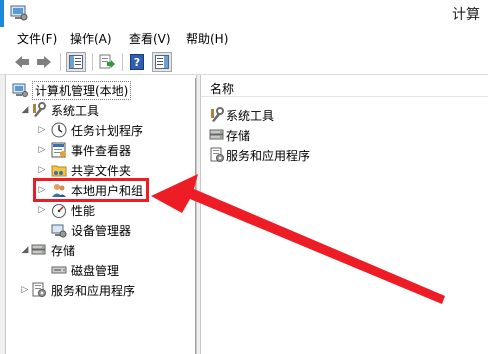 Image resolution: width=488 pixels, height=354 pixels. What do you see at coordinates (59, 210) in the screenshot?
I see `performance-gauge-icon` at bounding box center [59, 210].